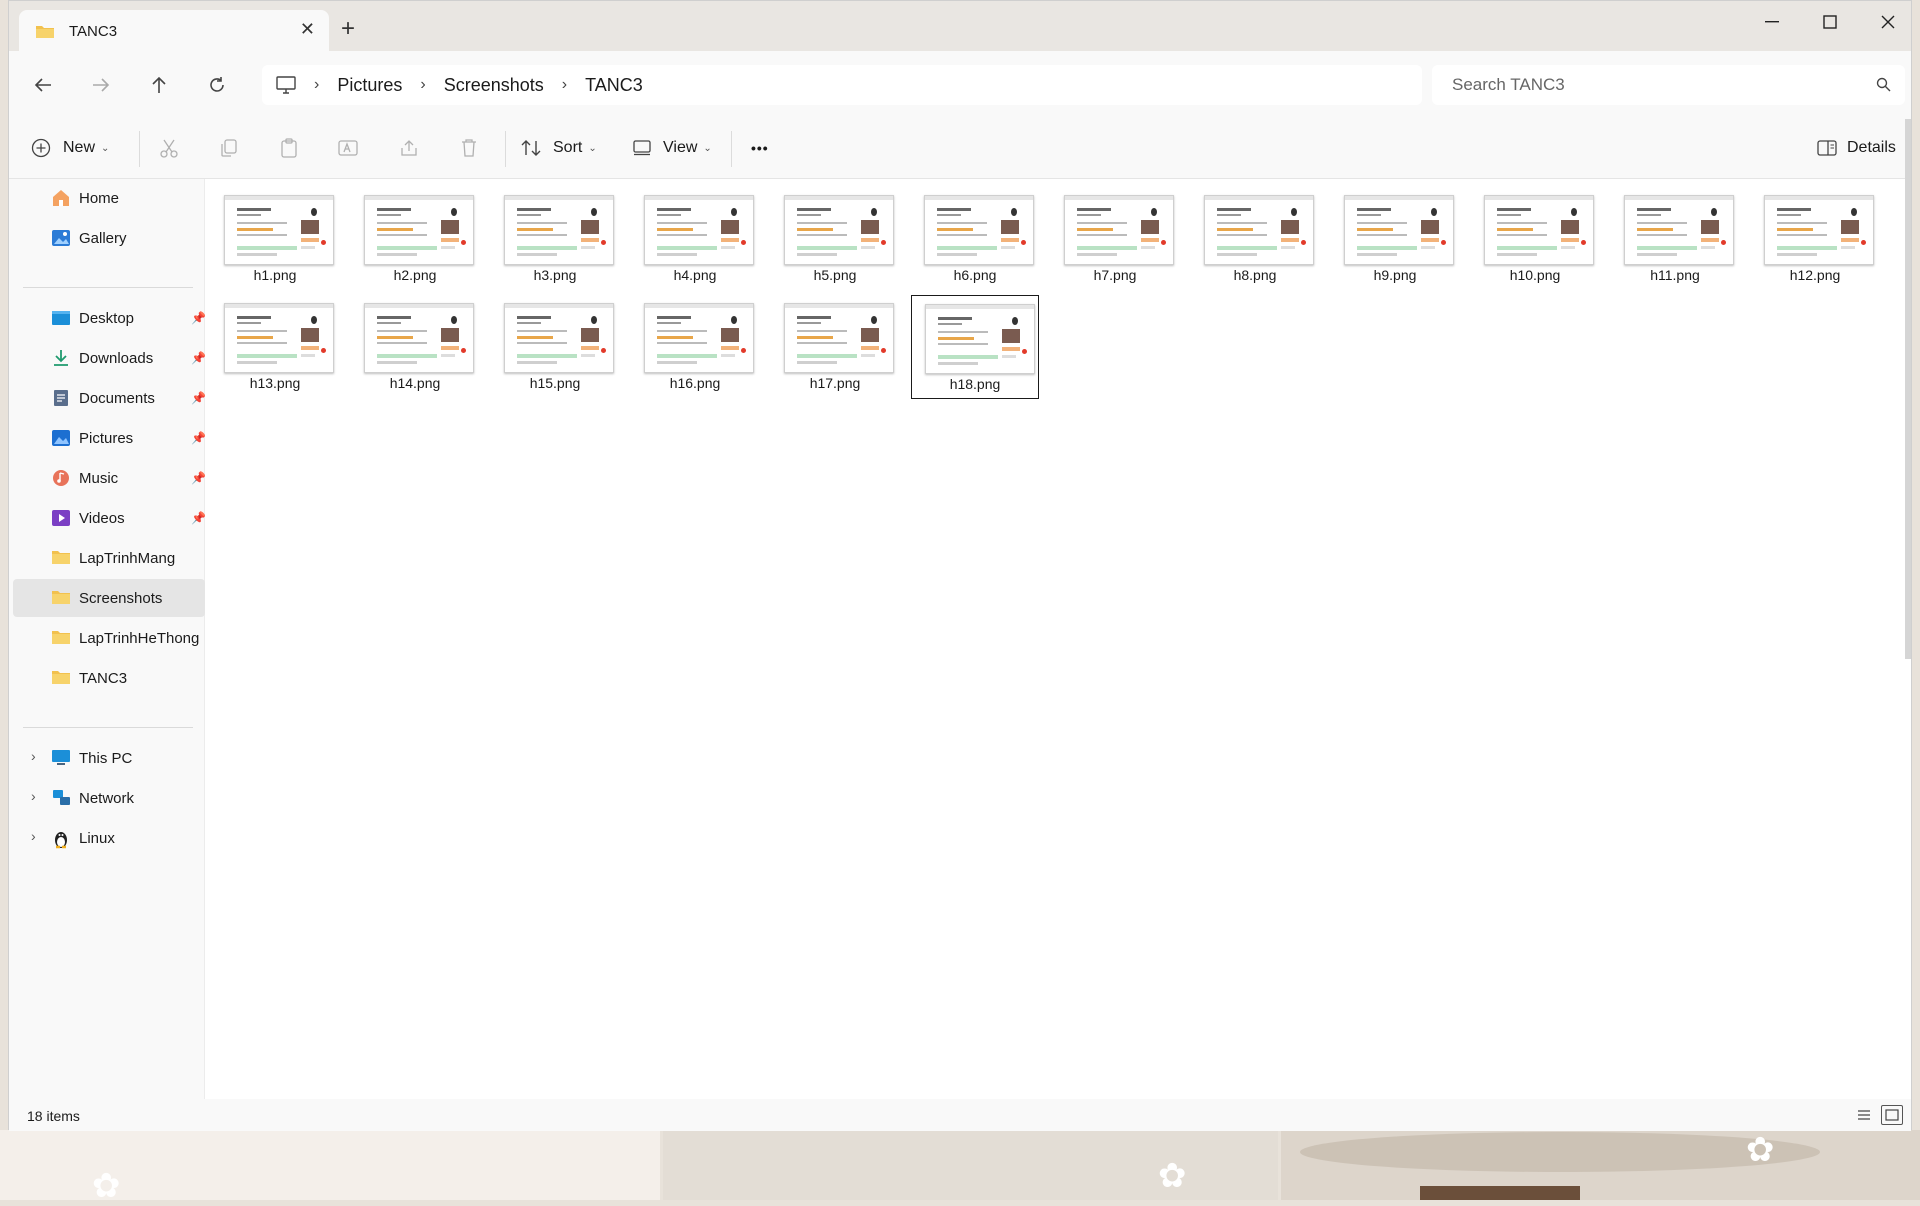 This screenshot has height=1206, width=1920. I want to click on wallpaper-brush, so click(1560, 1152).